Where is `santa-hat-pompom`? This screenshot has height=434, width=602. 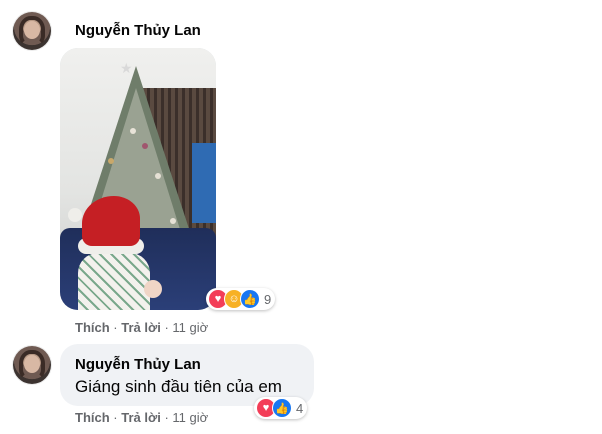
santa-hat-pompom is located at coordinates (75, 215).